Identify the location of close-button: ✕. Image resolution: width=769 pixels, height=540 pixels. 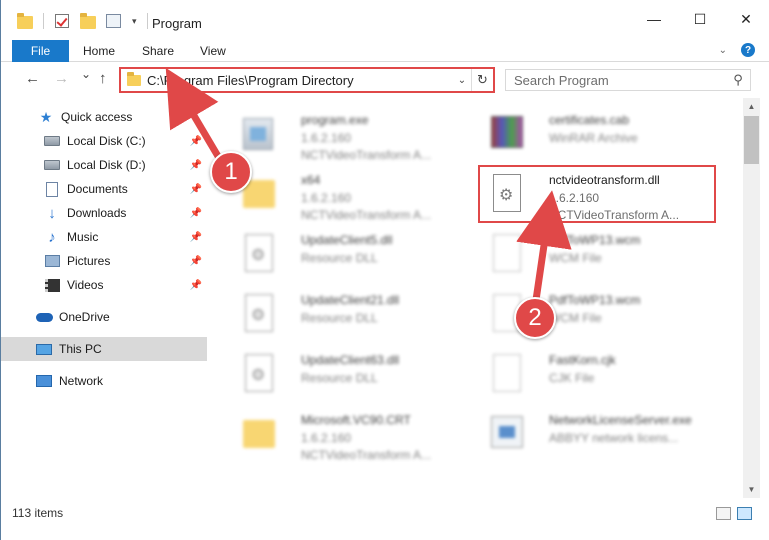
(746, 19).